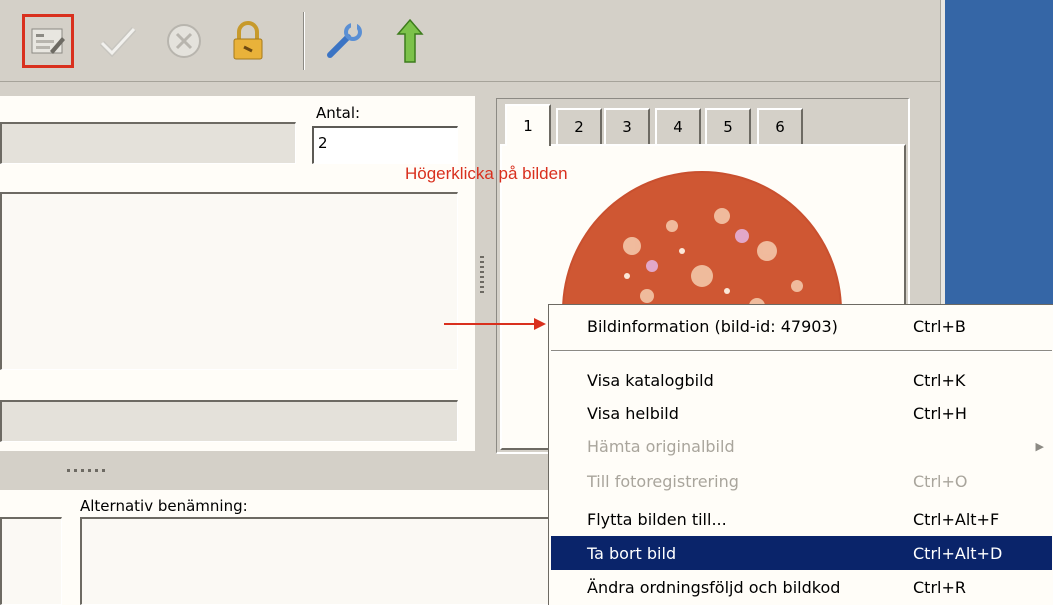 This screenshot has width=1053, height=605. I want to click on antal-input: 2, so click(385, 145).